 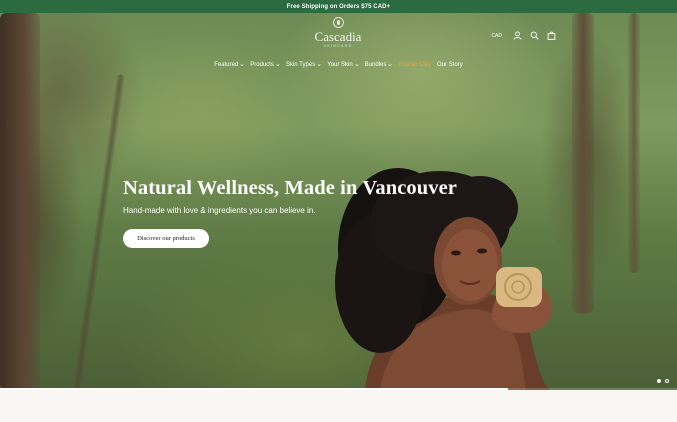 I want to click on nav-item-label: Skin Types, so click(x=300, y=65).